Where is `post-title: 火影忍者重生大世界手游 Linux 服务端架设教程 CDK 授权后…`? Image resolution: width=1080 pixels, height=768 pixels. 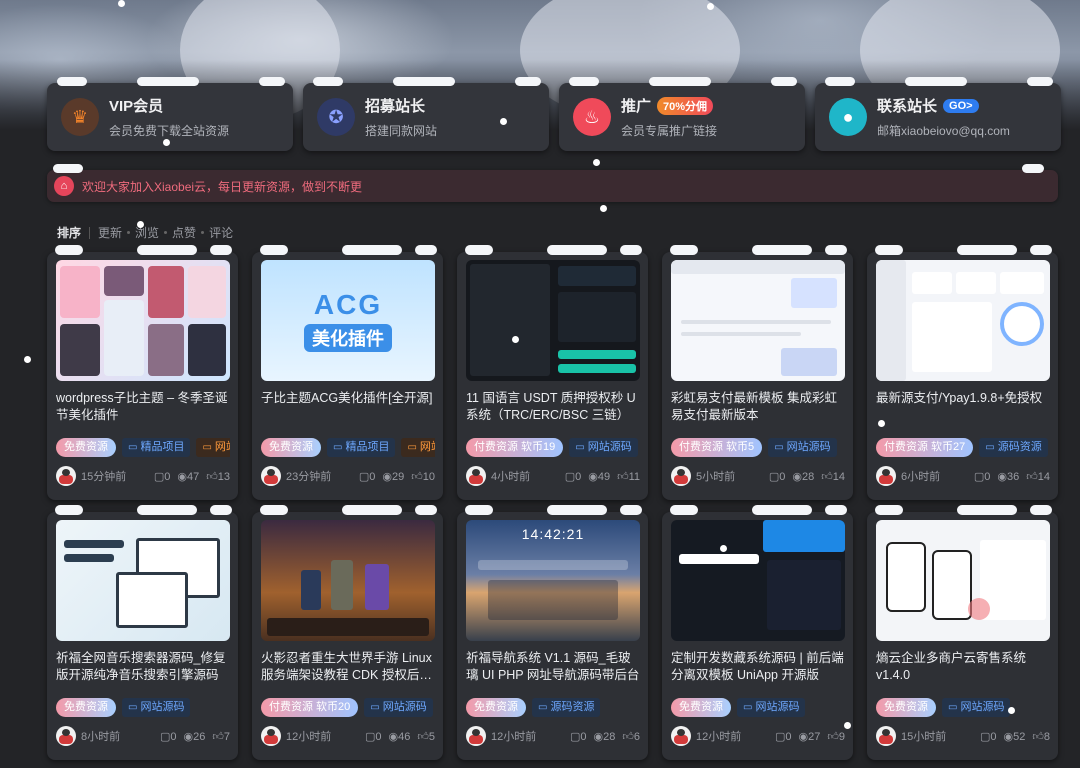 post-title: 火影忍者重生大世界手游 Linux 服务端架设教程 CDK 授权后… is located at coordinates (348, 667).